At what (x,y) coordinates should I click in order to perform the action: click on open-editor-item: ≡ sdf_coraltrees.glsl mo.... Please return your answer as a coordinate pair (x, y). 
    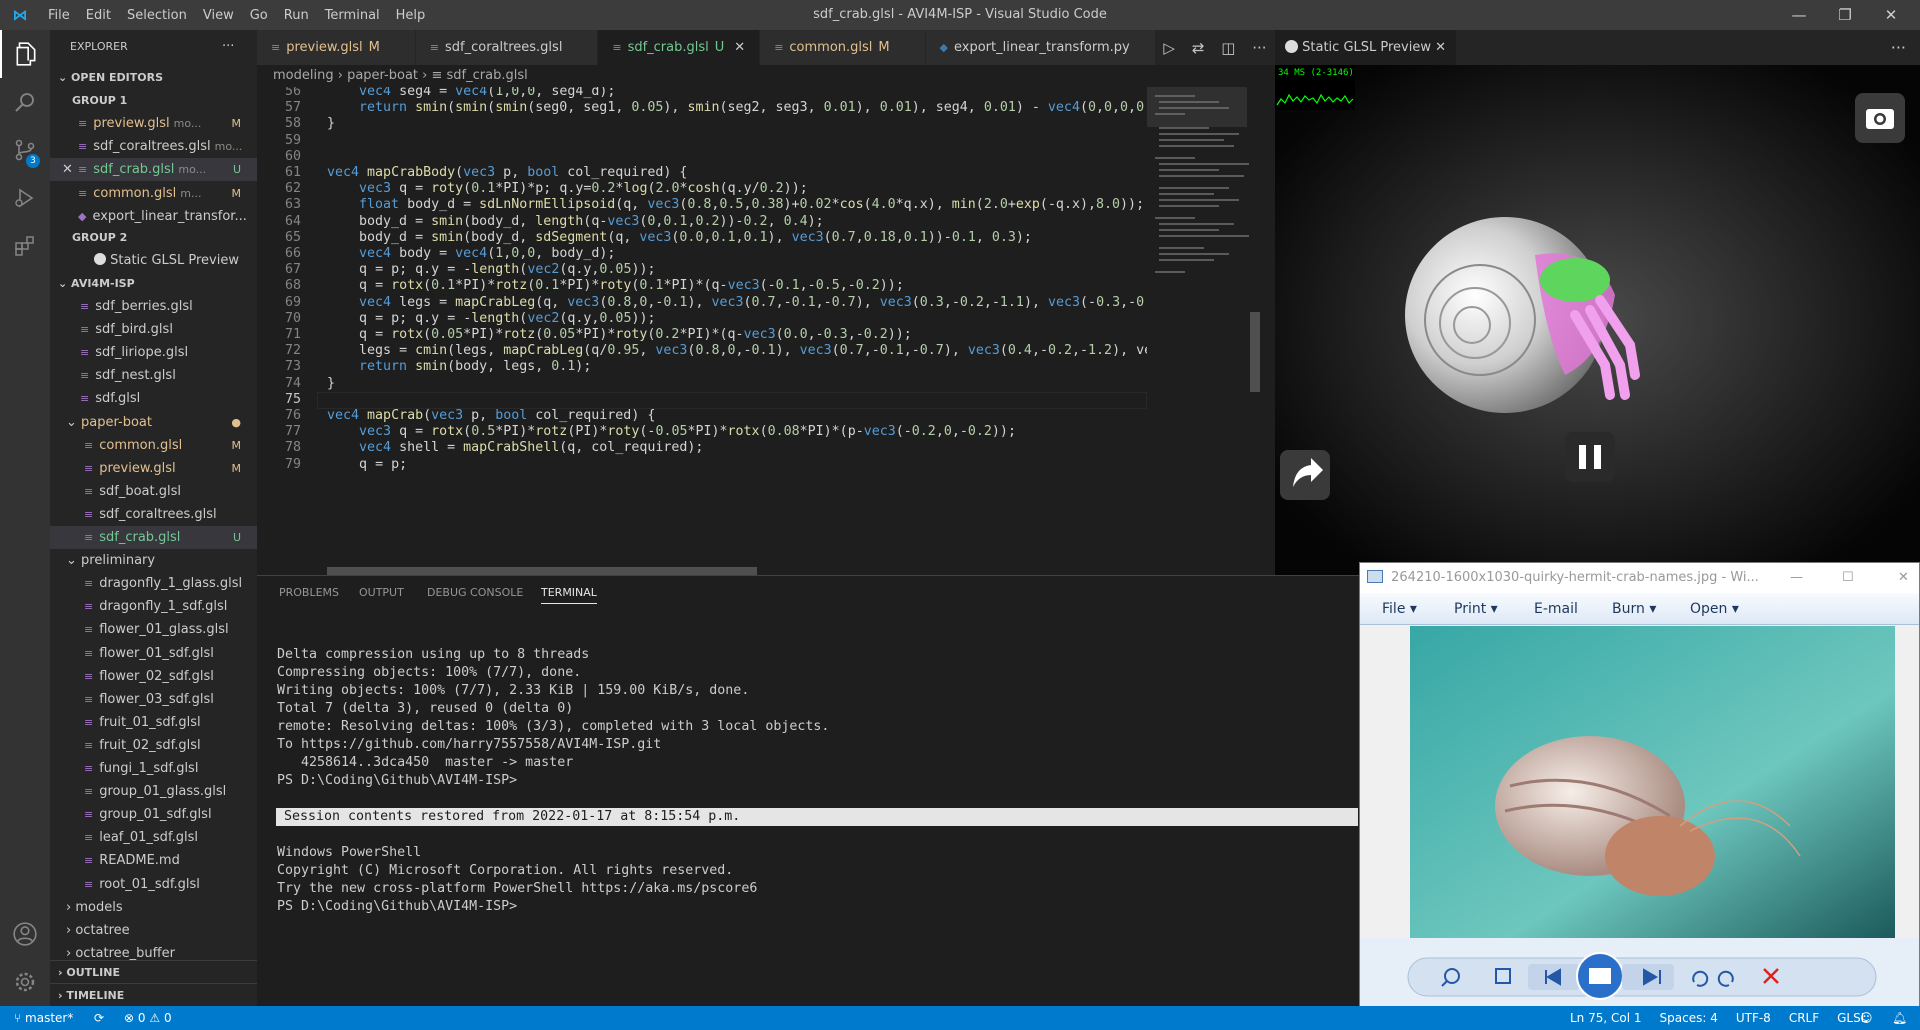
    Looking at the image, I should click on (153, 146).